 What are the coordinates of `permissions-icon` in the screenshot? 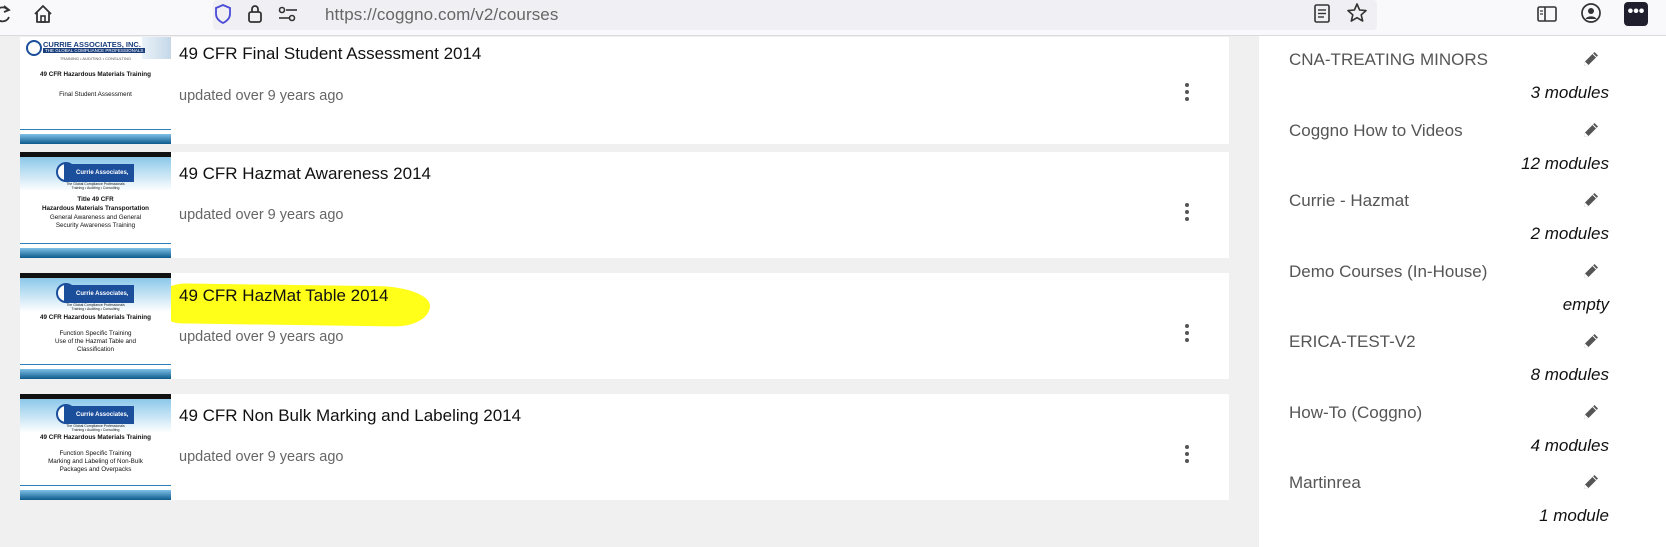 It's located at (288, 16).